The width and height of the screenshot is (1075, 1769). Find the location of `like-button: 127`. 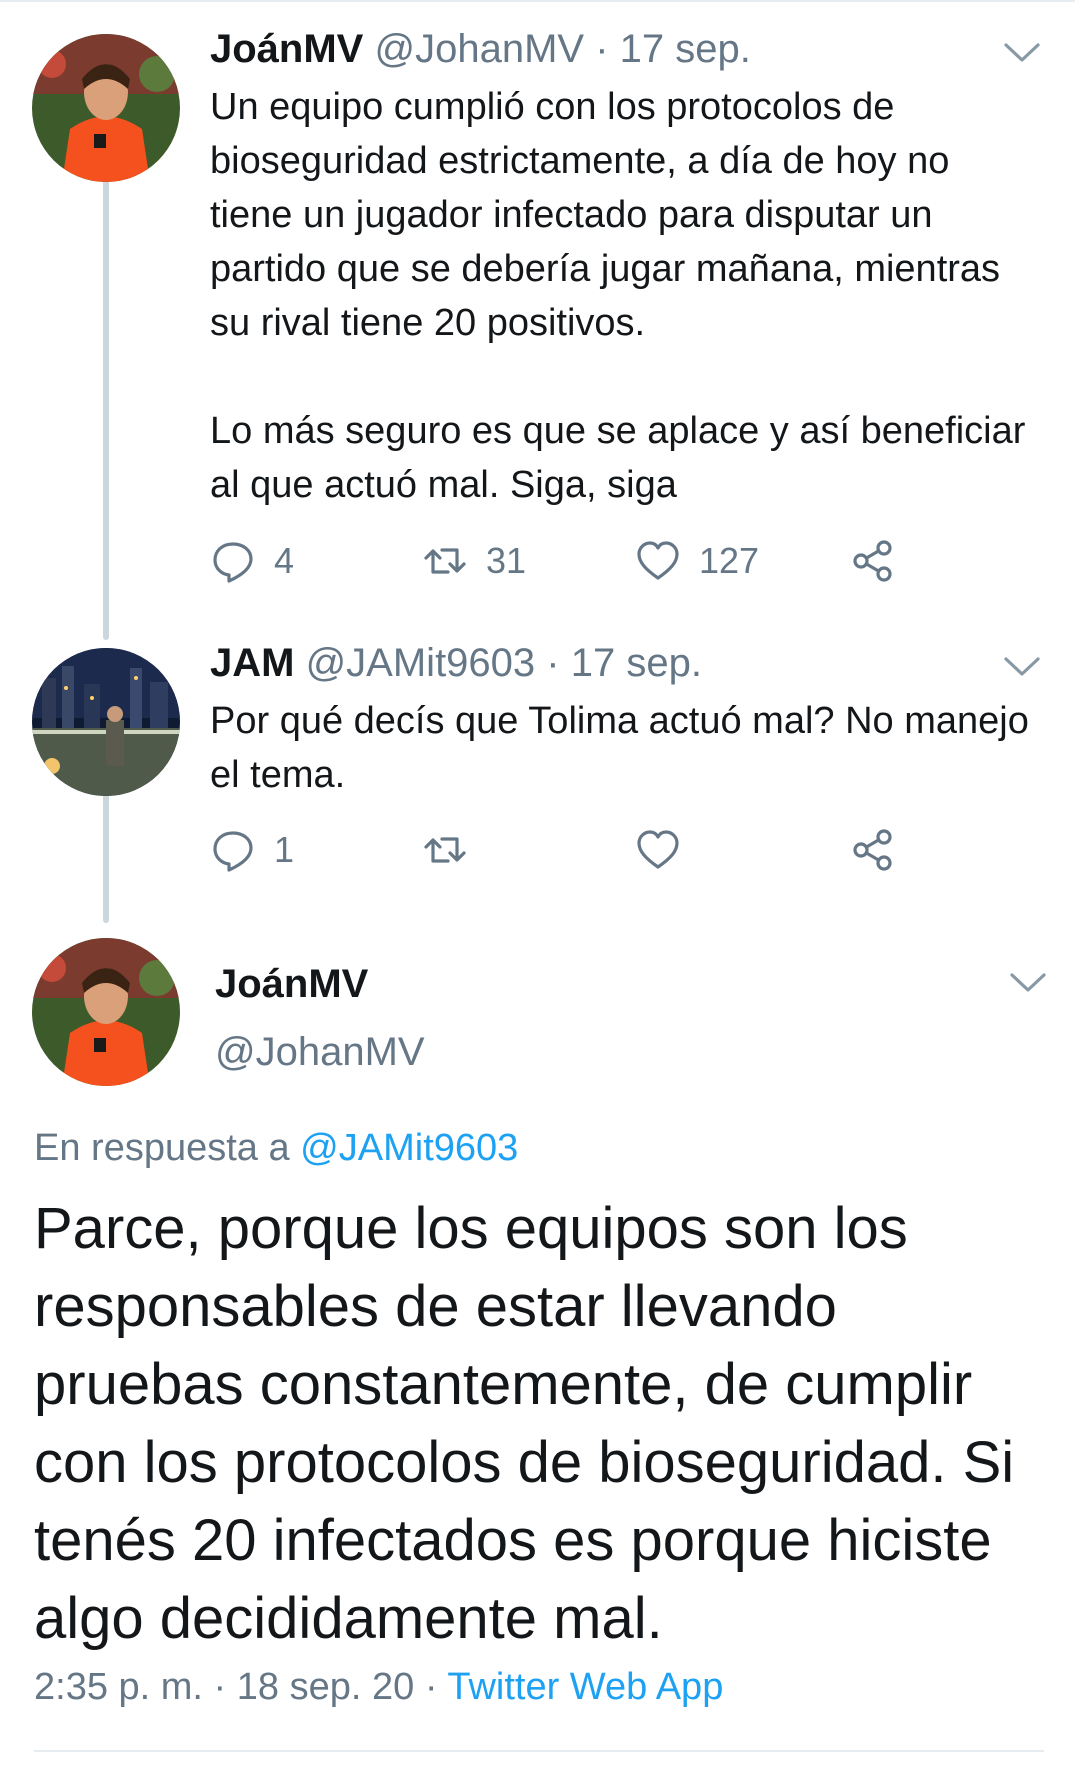

like-button: 127 is located at coordinates (697, 561).